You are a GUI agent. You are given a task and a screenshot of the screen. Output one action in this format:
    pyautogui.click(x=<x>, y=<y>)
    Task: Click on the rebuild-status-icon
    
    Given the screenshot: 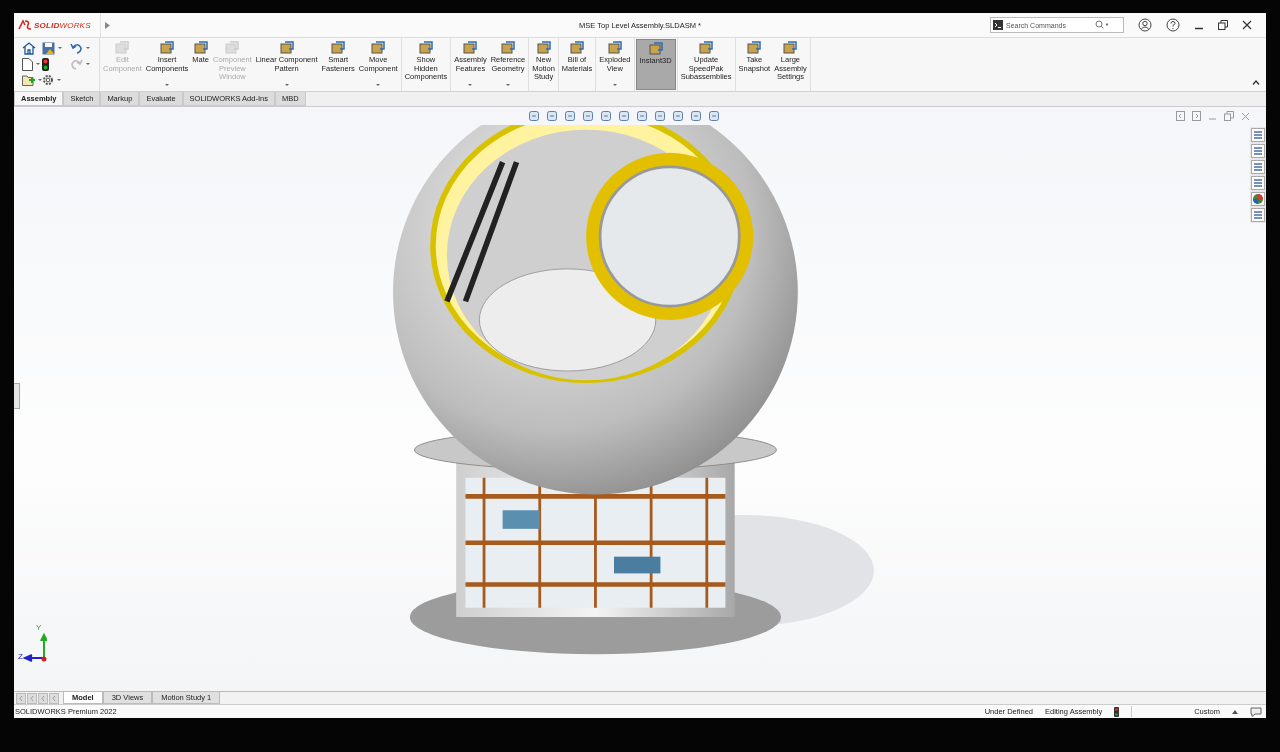 What is the action you would take?
    pyautogui.click(x=1117, y=711)
    